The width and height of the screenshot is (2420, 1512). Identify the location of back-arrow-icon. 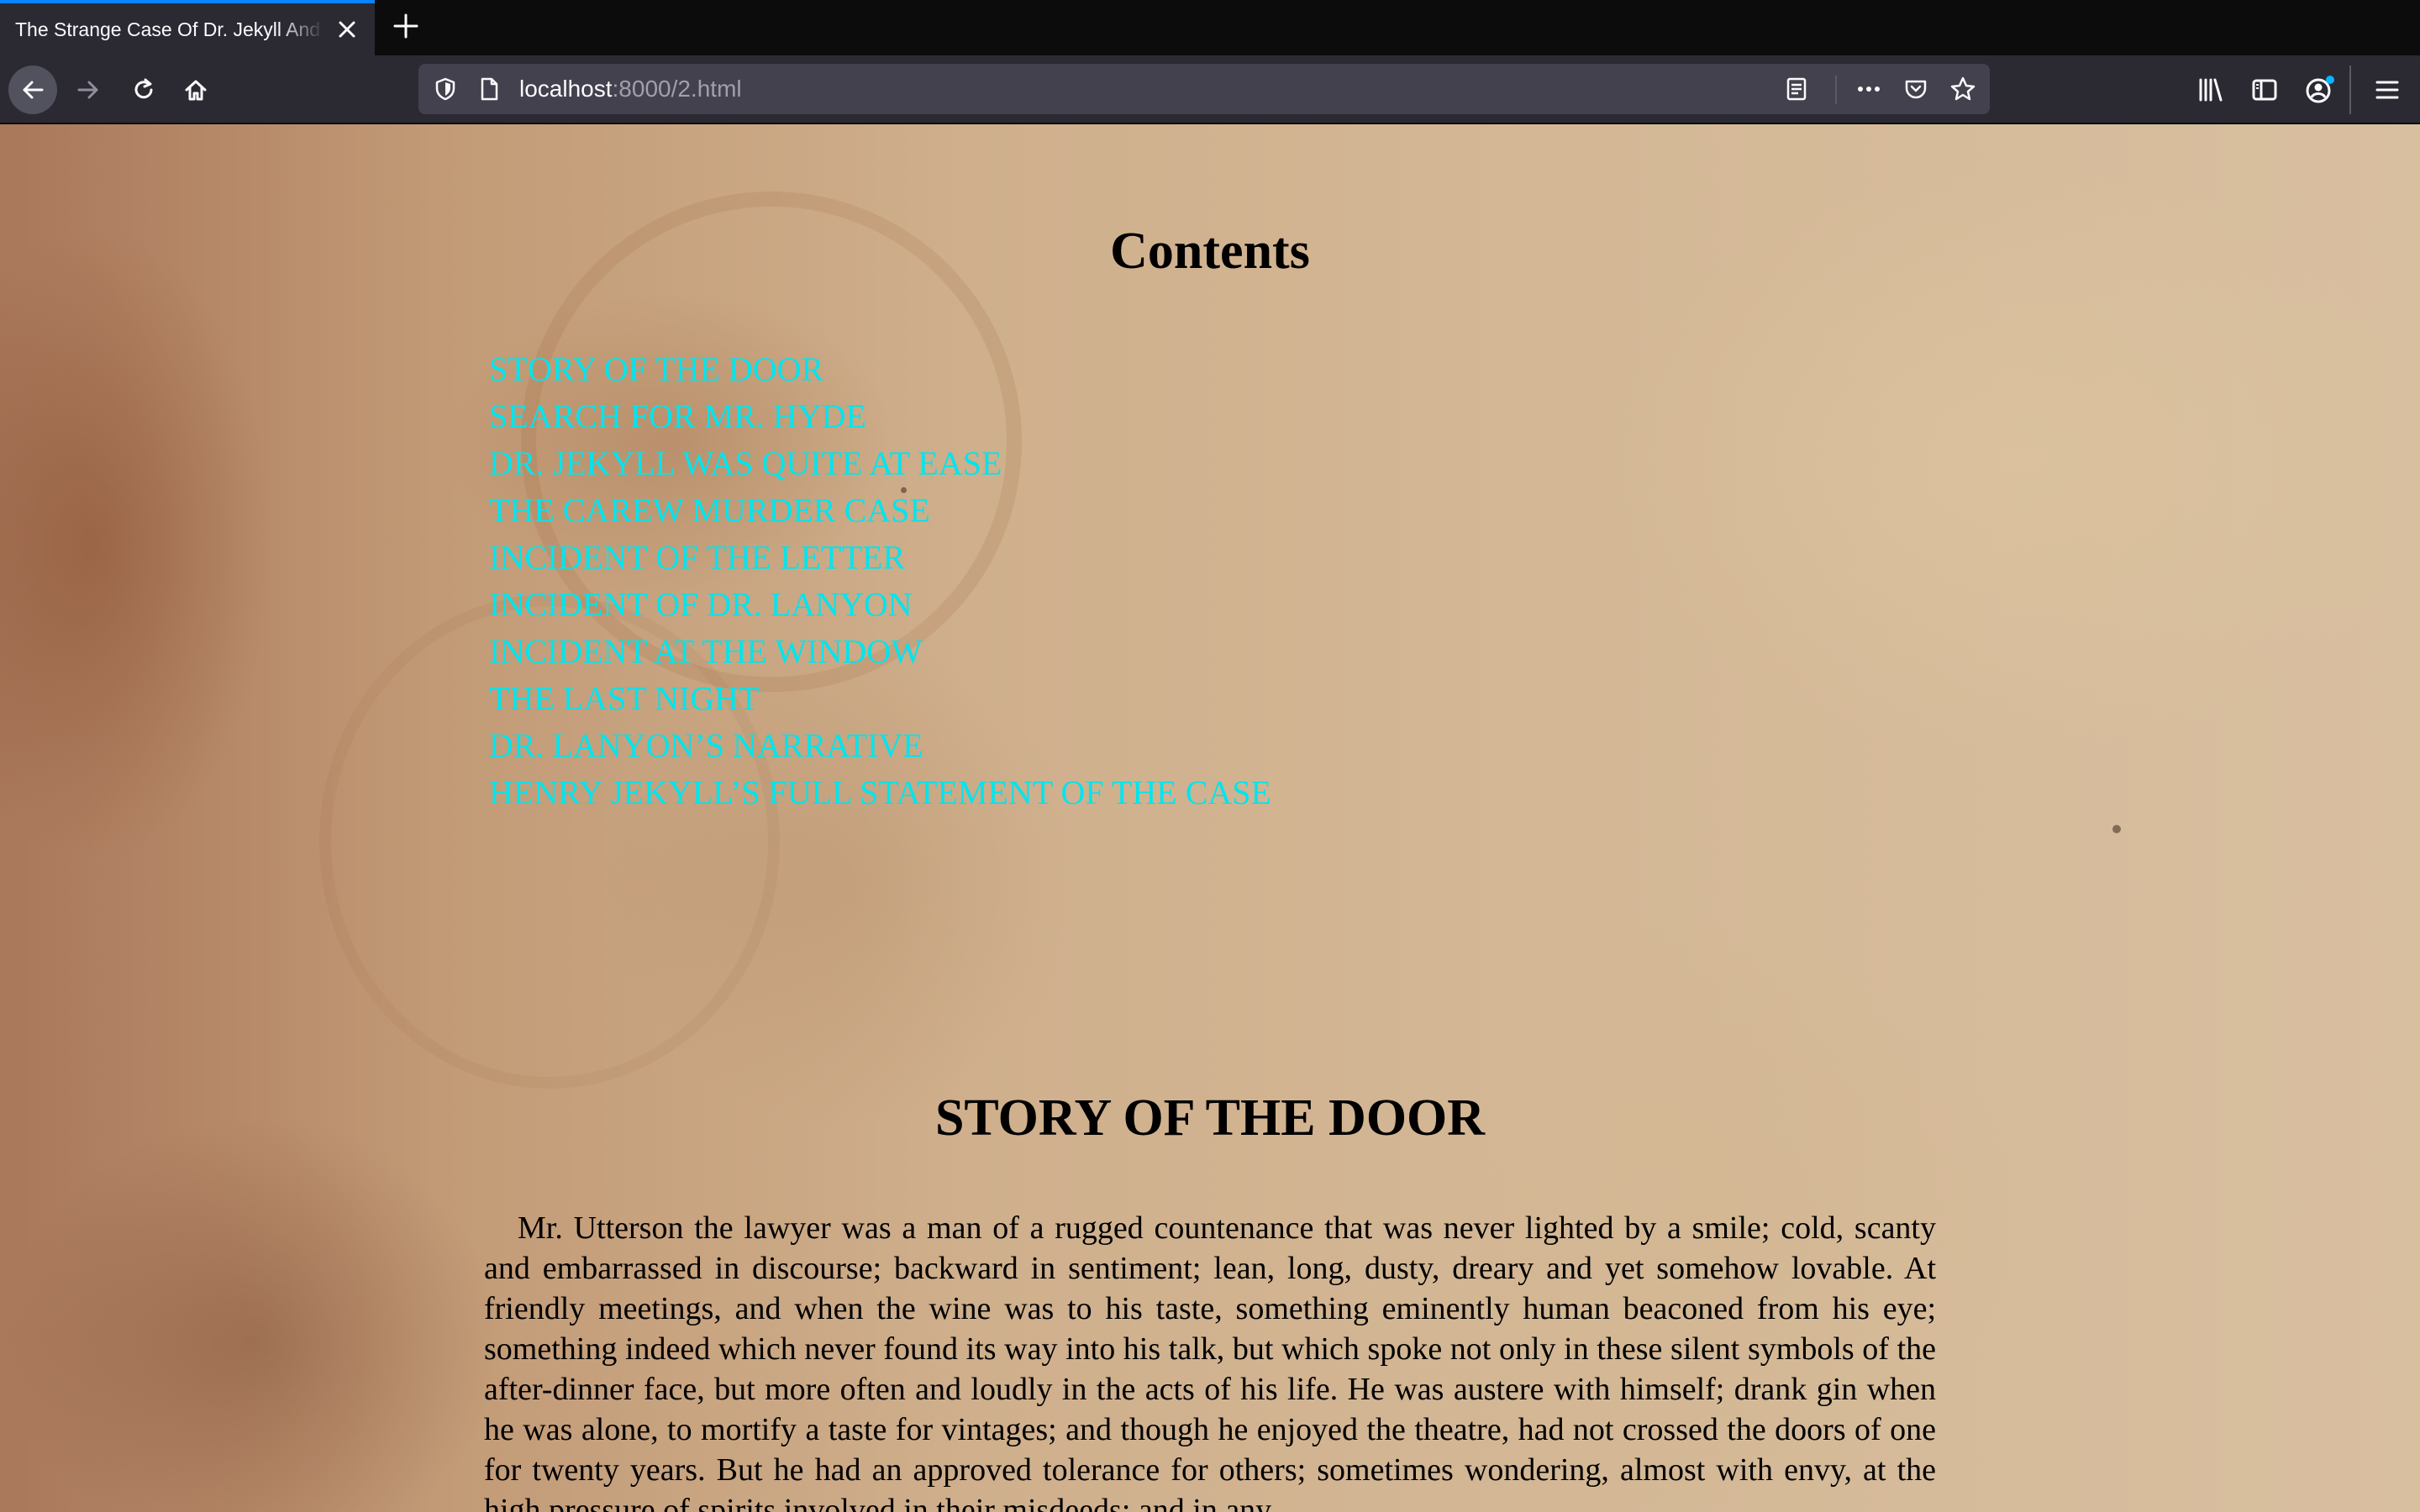
(34, 90).